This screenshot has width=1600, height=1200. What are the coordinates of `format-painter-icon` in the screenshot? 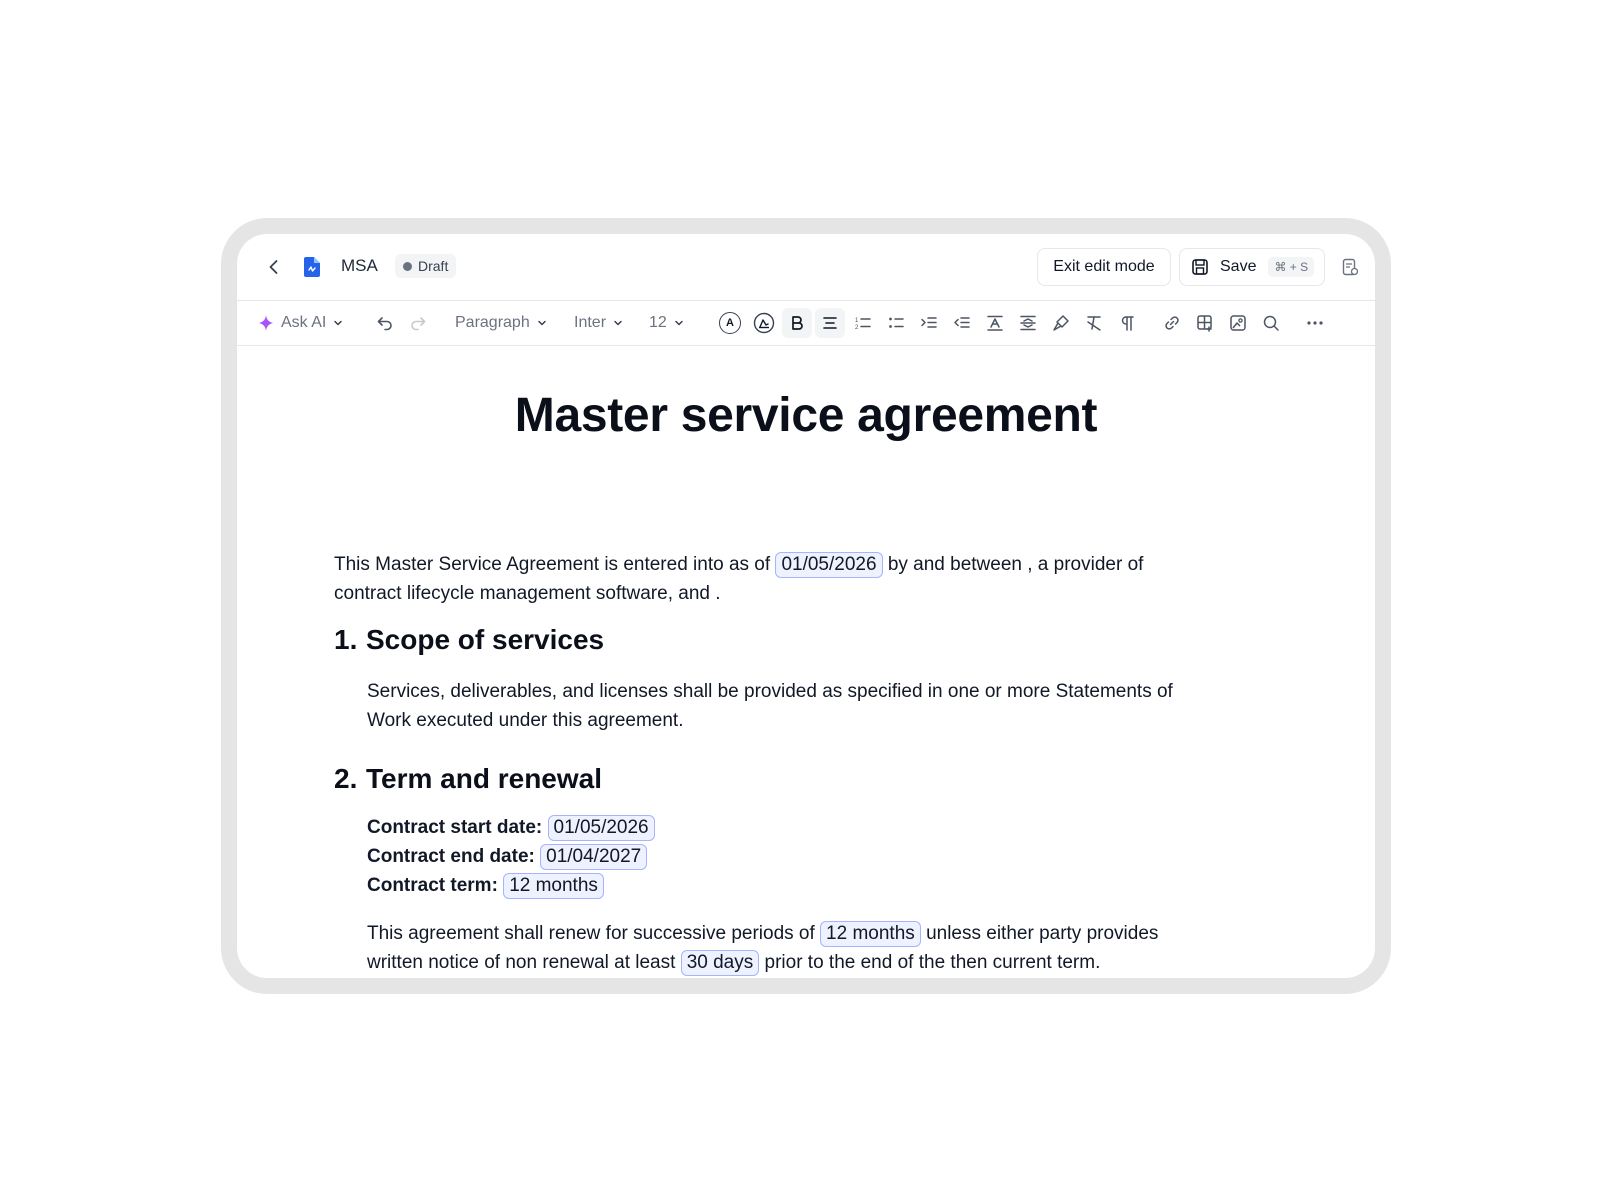 It's located at (1061, 323).